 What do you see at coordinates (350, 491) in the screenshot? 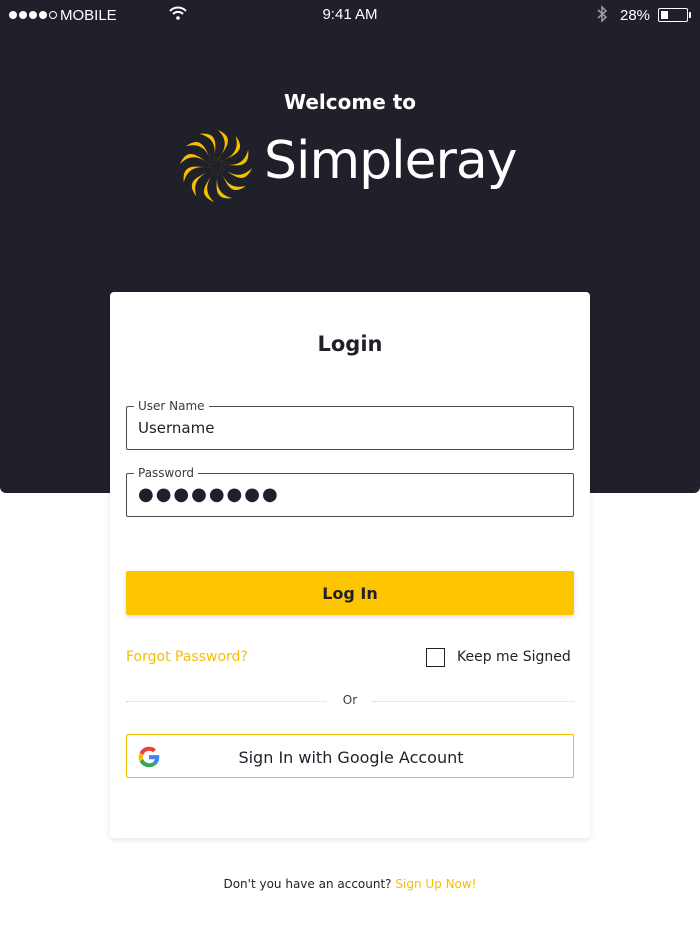
I see `password-field: Password ●●●●●●●●` at bounding box center [350, 491].